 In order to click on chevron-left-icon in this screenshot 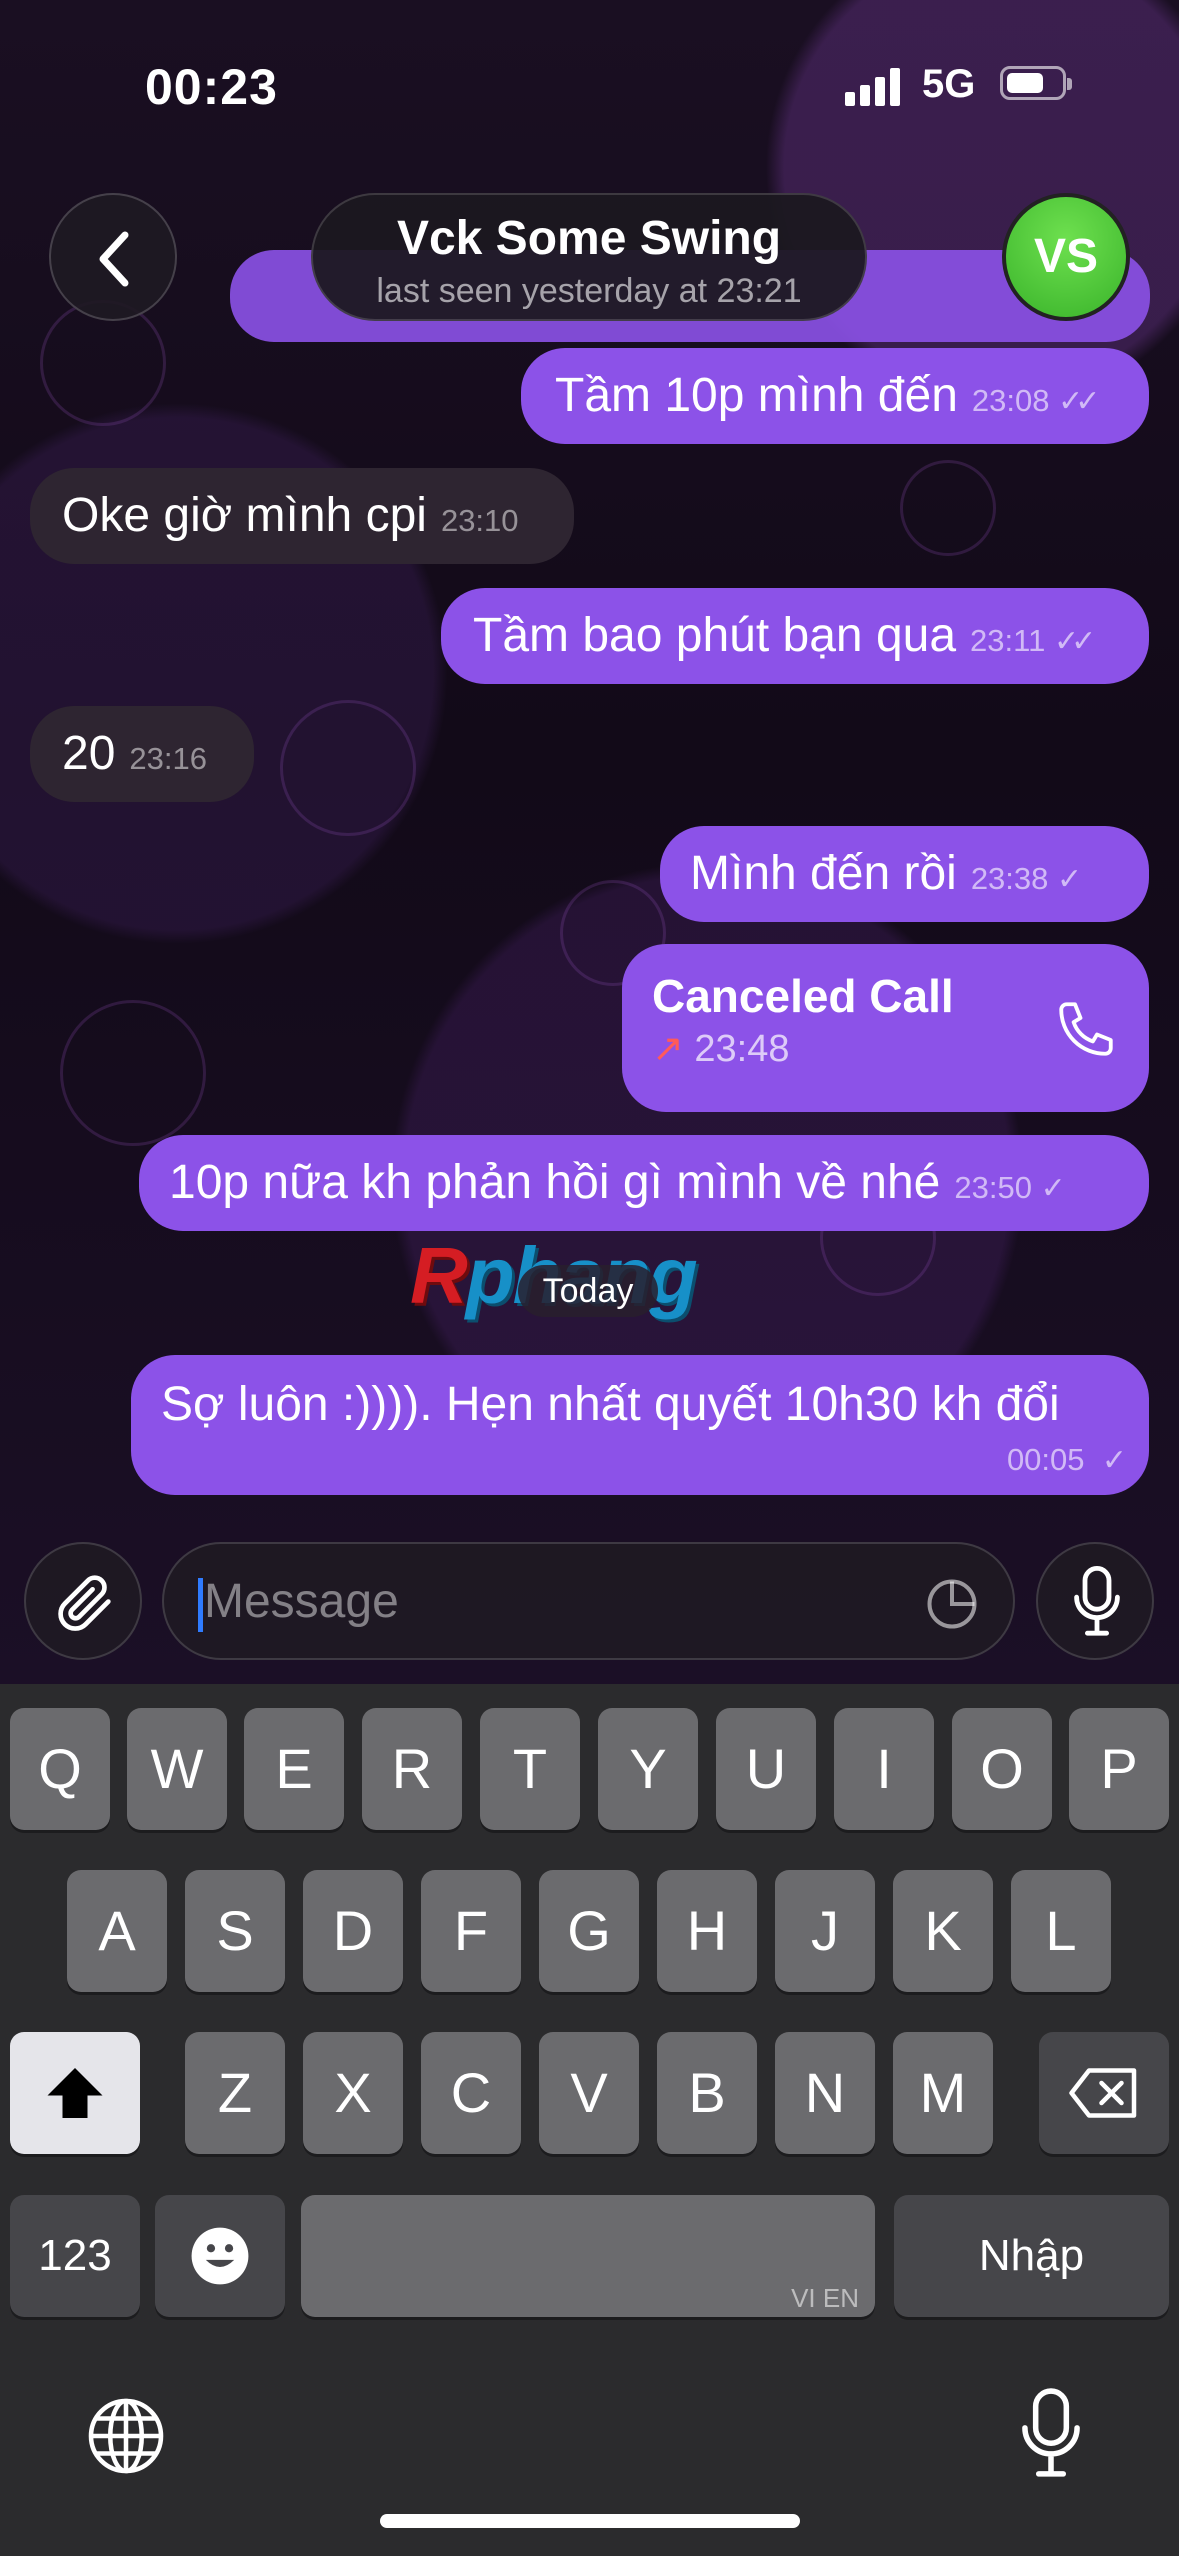, I will do `click(114, 259)`.